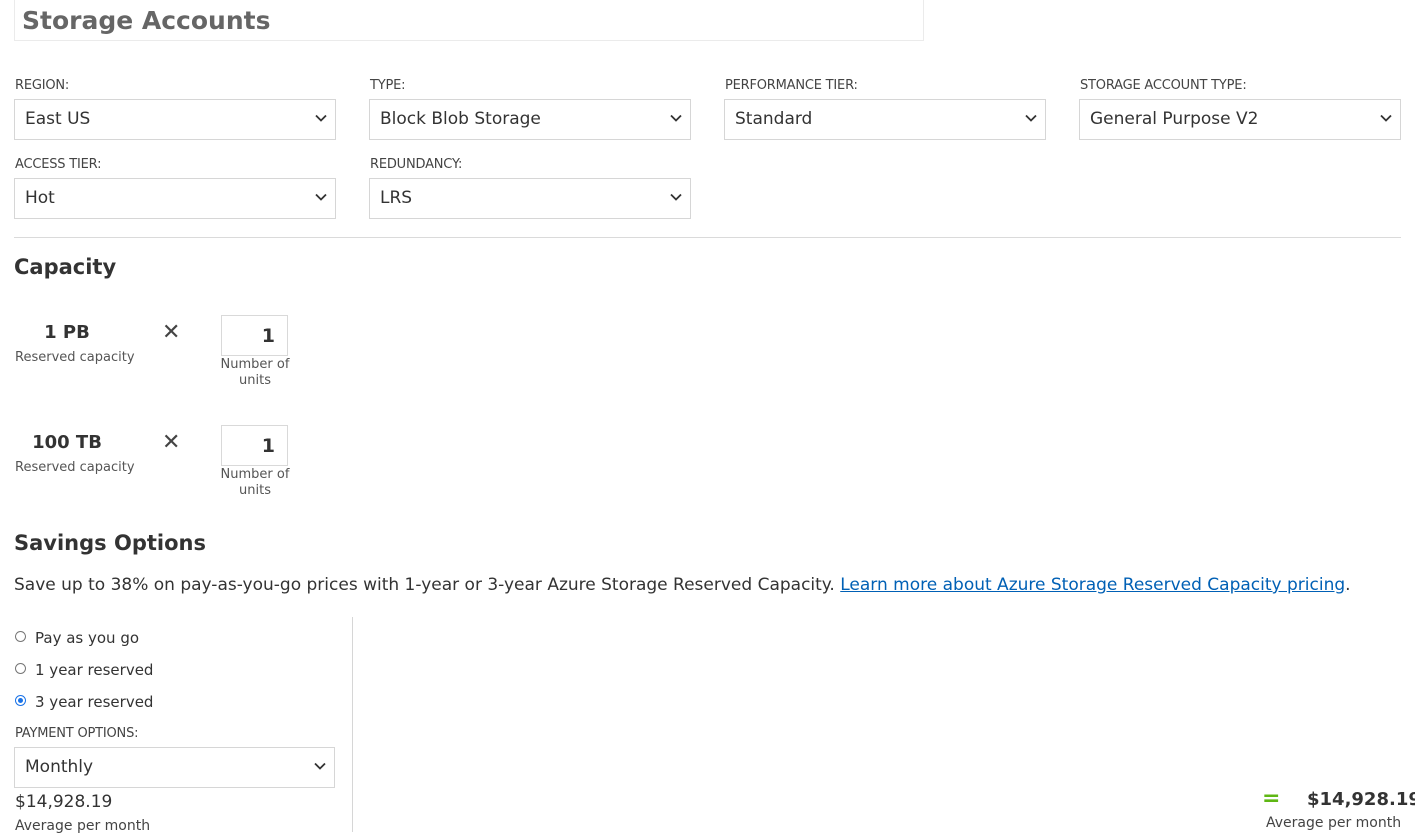 The width and height of the screenshot is (1415, 834). What do you see at coordinates (388, 85) in the screenshot?
I see `type-label: TYPE:` at bounding box center [388, 85].